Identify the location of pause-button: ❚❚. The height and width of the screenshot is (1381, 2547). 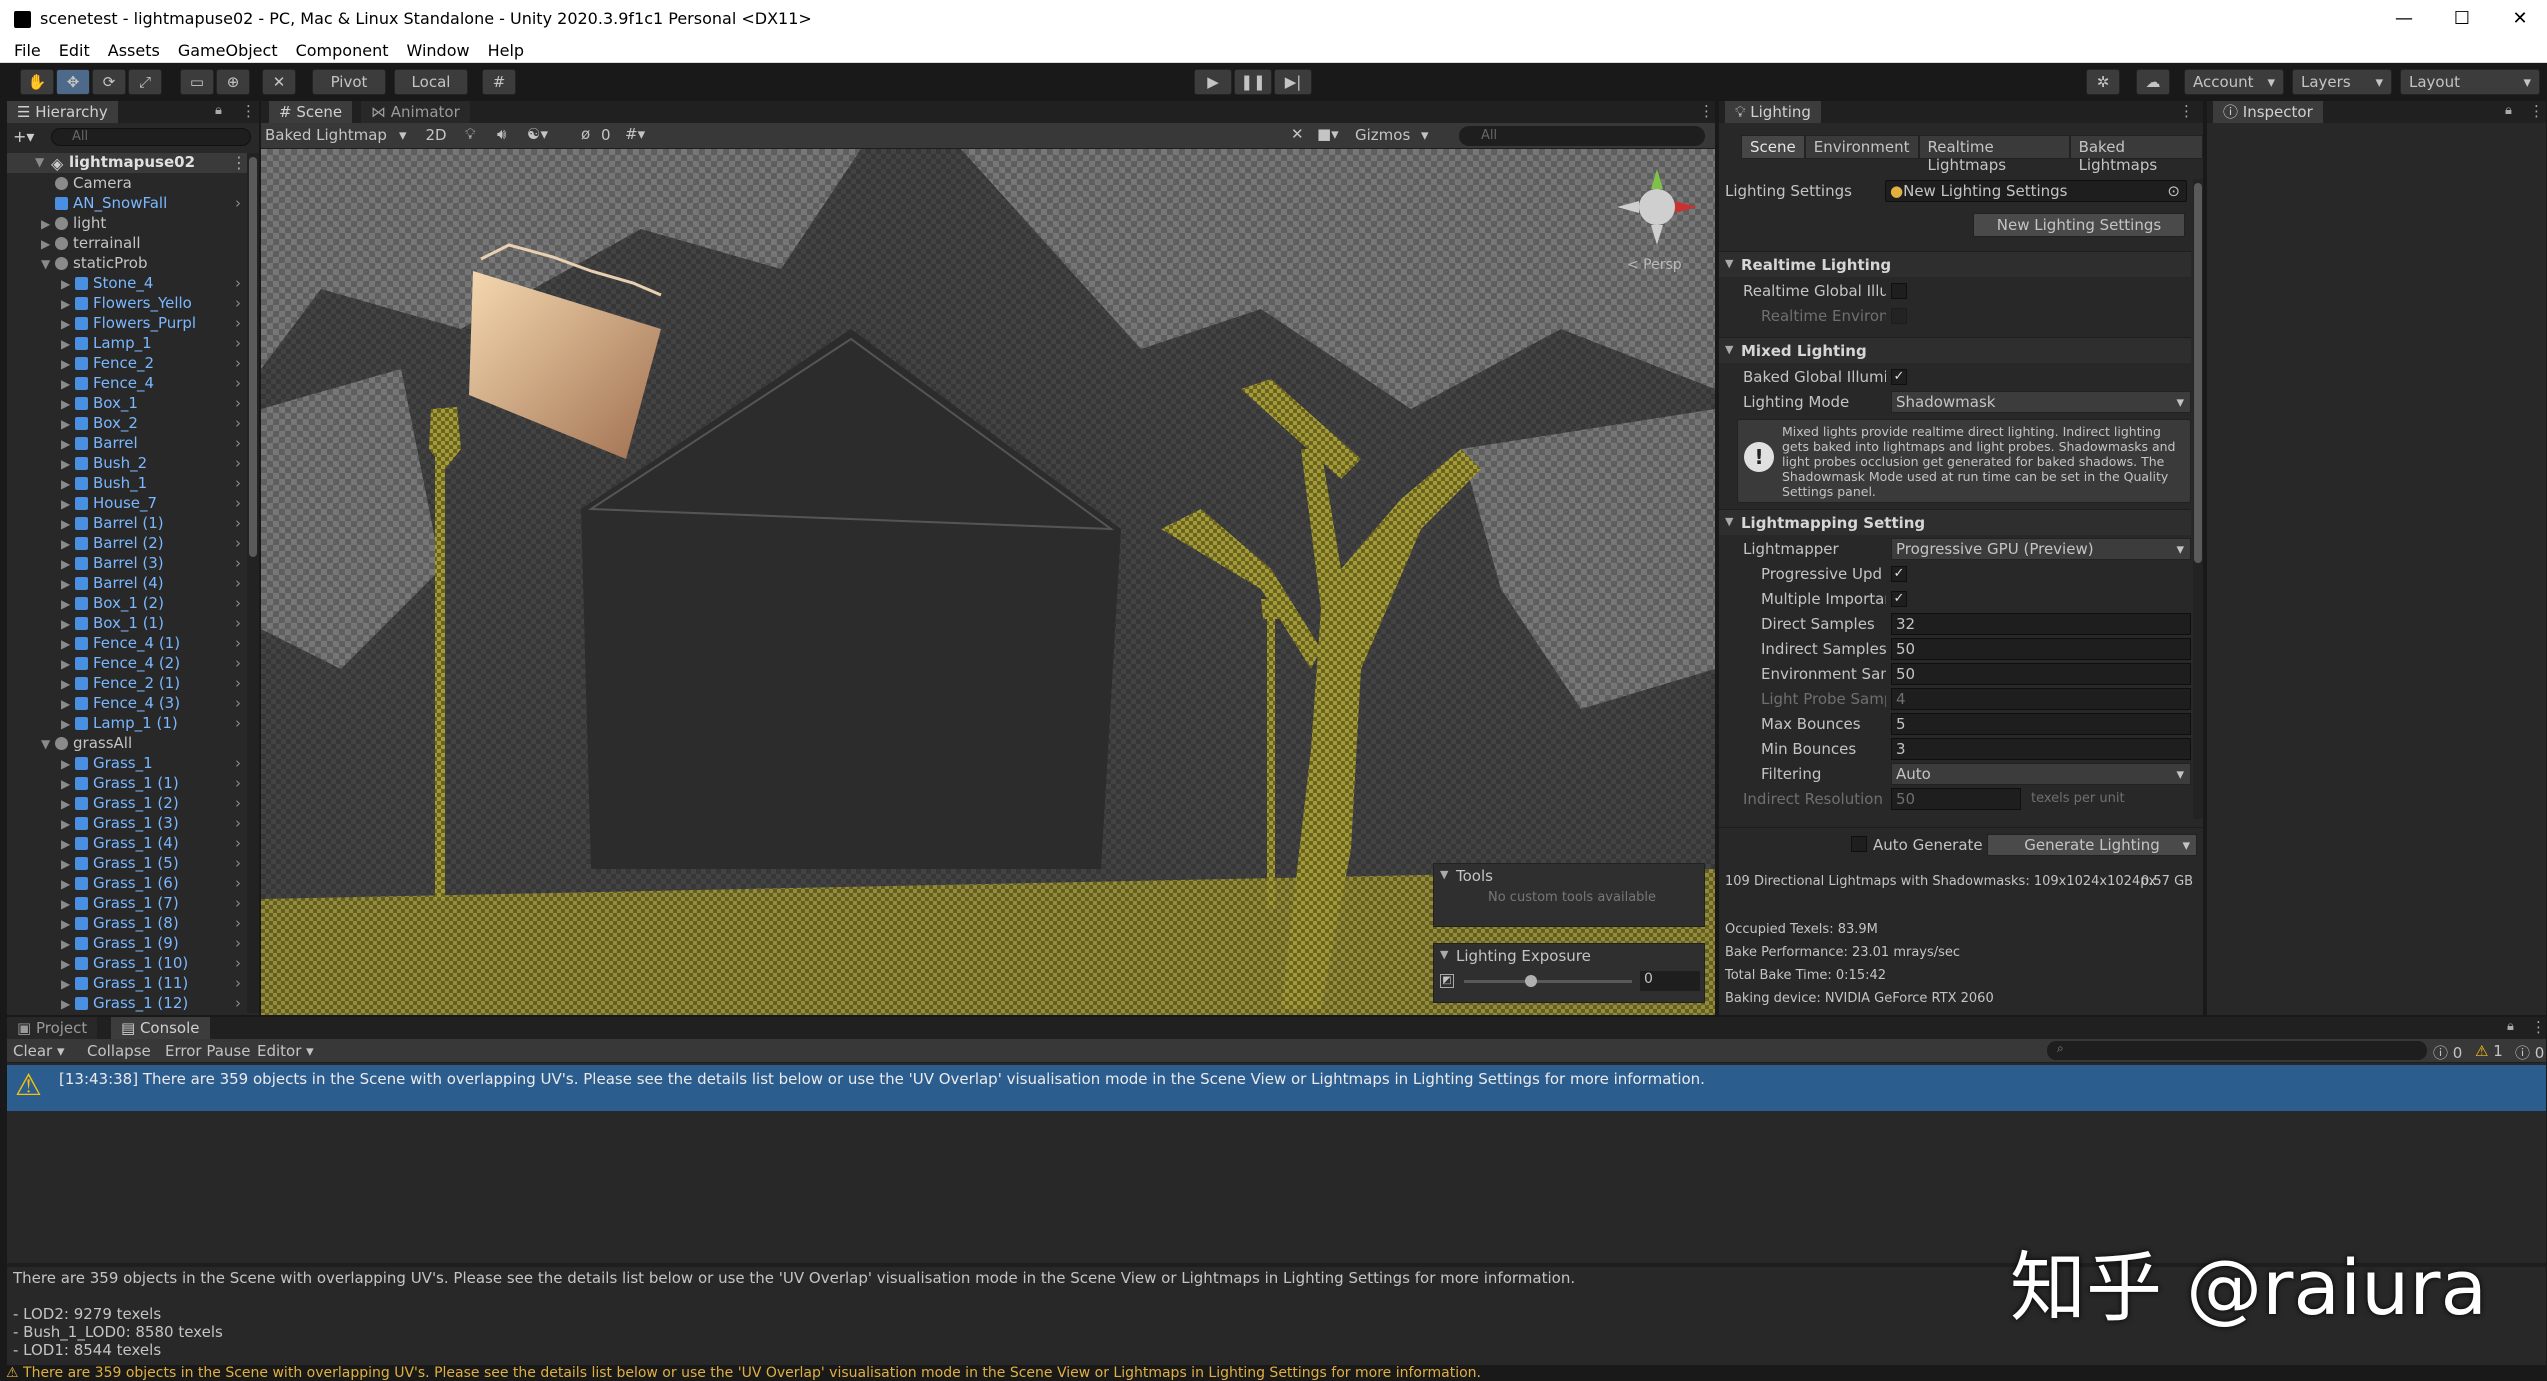
(1253, 82).